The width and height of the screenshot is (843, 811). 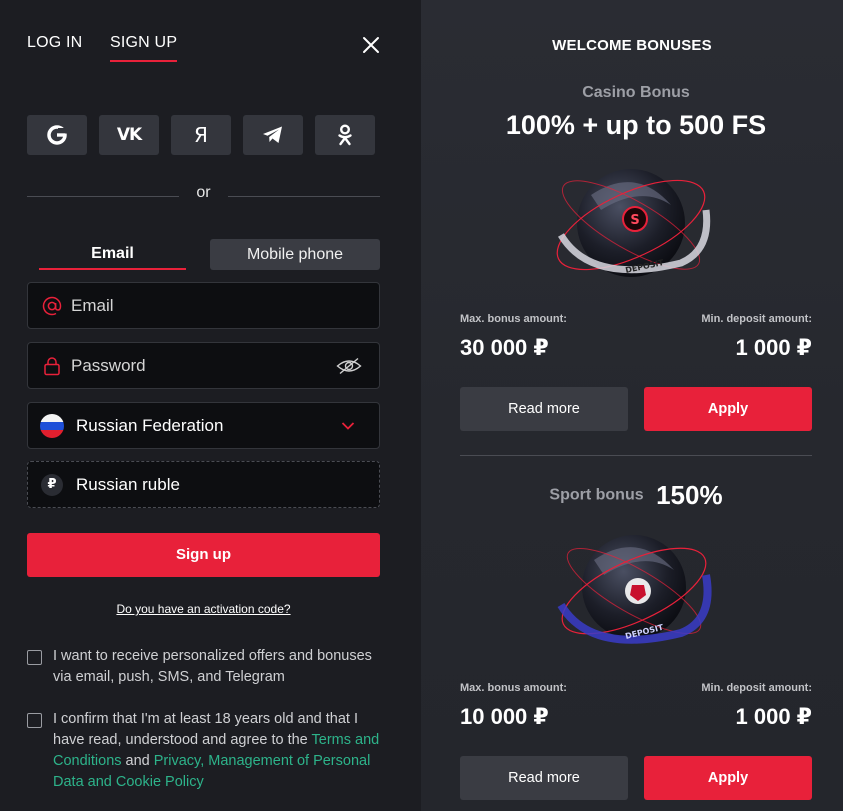 What do you see at coordinates (544, 409) in the screenshot?
I see `casino-read-more-button: Read more` at bounding box center [544, 409].